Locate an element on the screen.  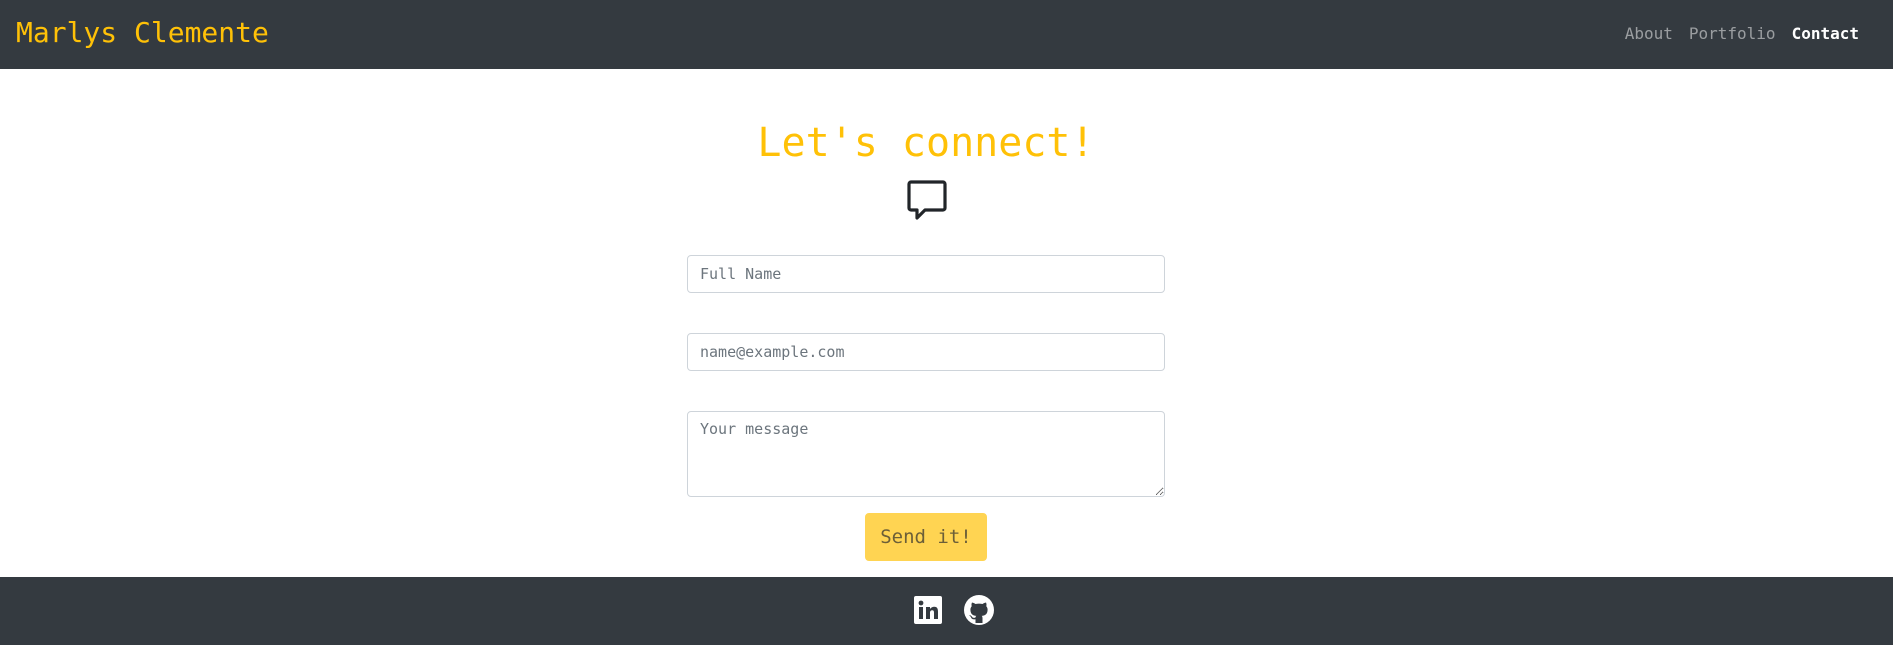
brand-link: Marlys Clemente is located at coordinates (142, 33).